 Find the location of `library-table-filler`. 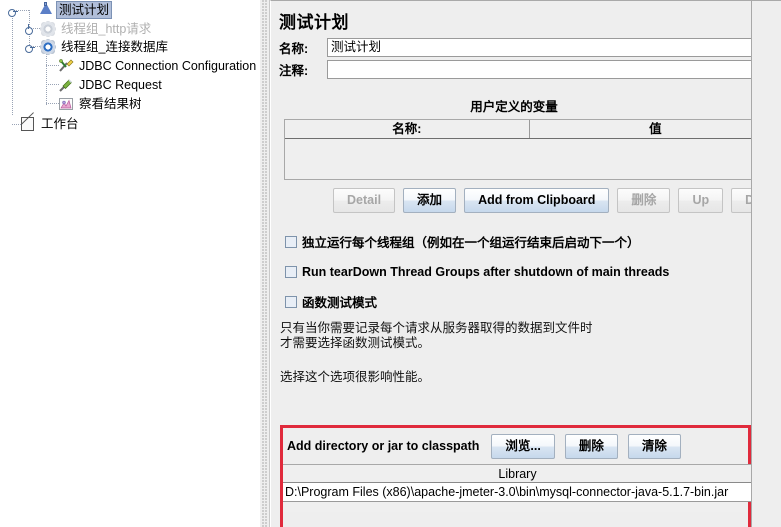

library-table-filler is located at coordinates (515, 507).